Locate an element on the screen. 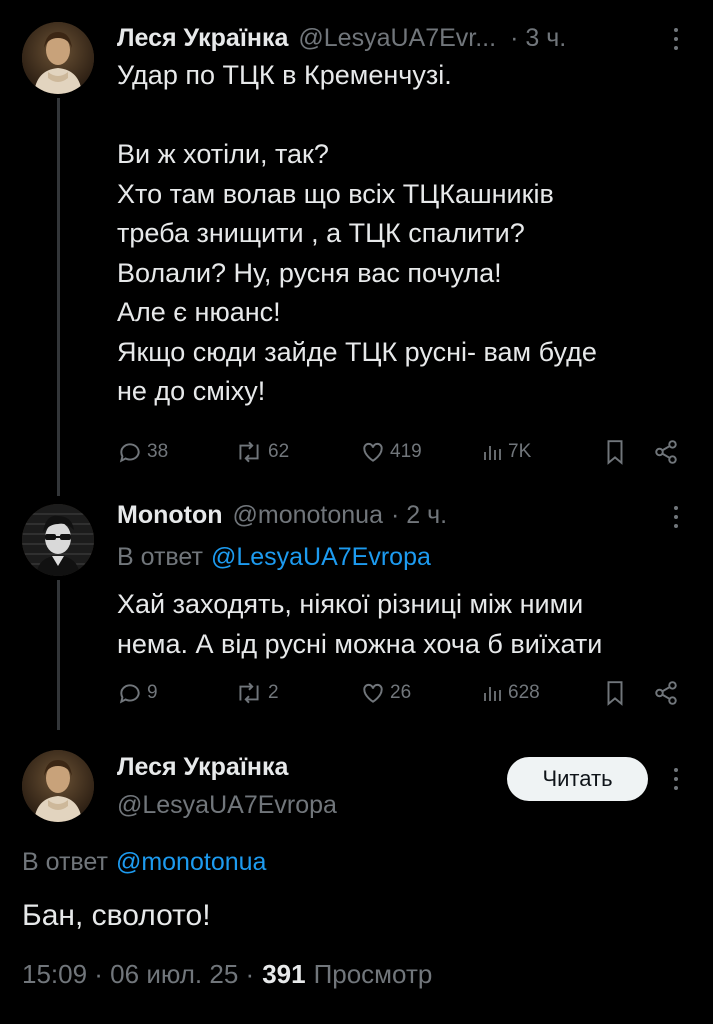  tweet3-meta: 15:09 · 06 июл. 25 · 391 Просмотр is located at coordinates (227, 974).